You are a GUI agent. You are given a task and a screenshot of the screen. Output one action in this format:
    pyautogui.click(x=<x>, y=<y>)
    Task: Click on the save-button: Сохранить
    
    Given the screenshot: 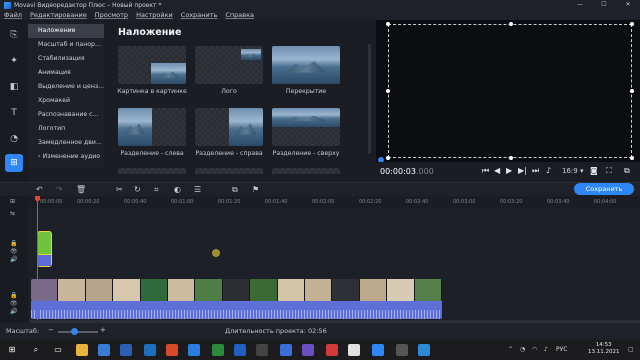 What is the action you would take?
    pyautogui.click(x=604, y=189)
    